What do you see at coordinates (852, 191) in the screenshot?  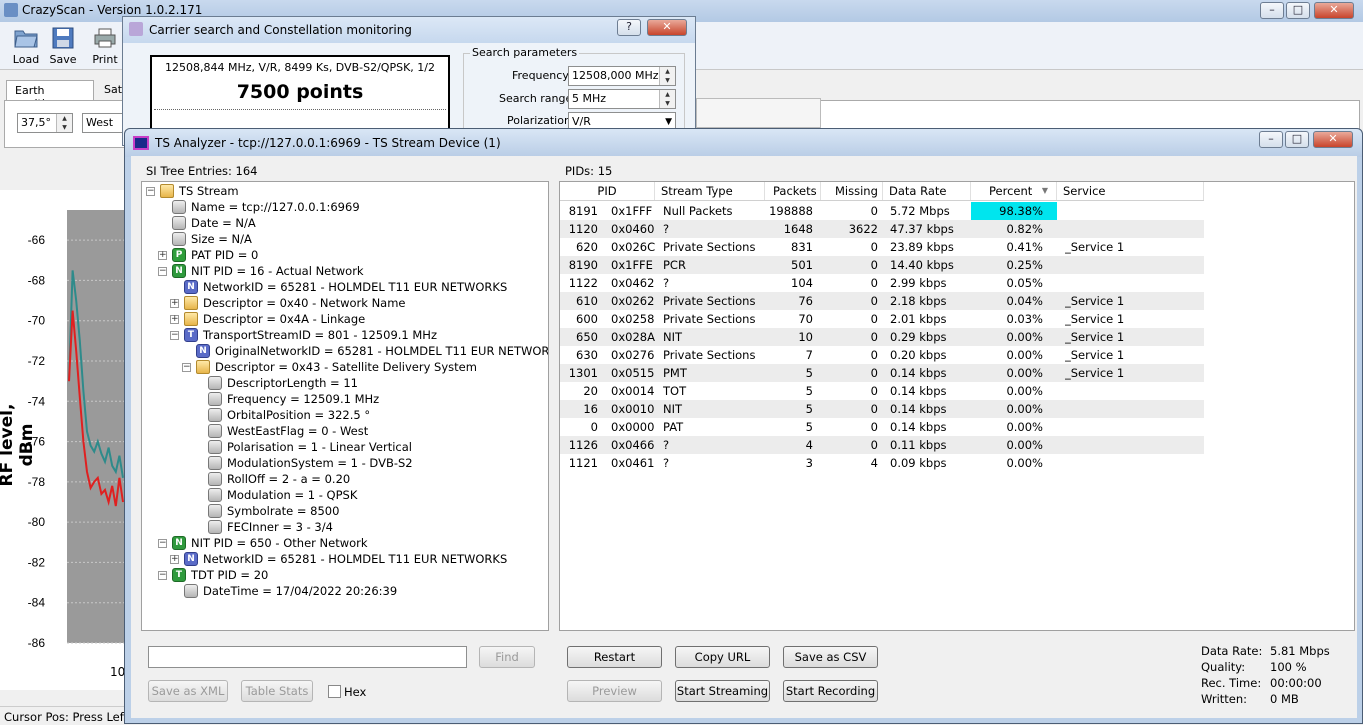 I see `col-header-missing: Missing` at bounding box center [852, 191].